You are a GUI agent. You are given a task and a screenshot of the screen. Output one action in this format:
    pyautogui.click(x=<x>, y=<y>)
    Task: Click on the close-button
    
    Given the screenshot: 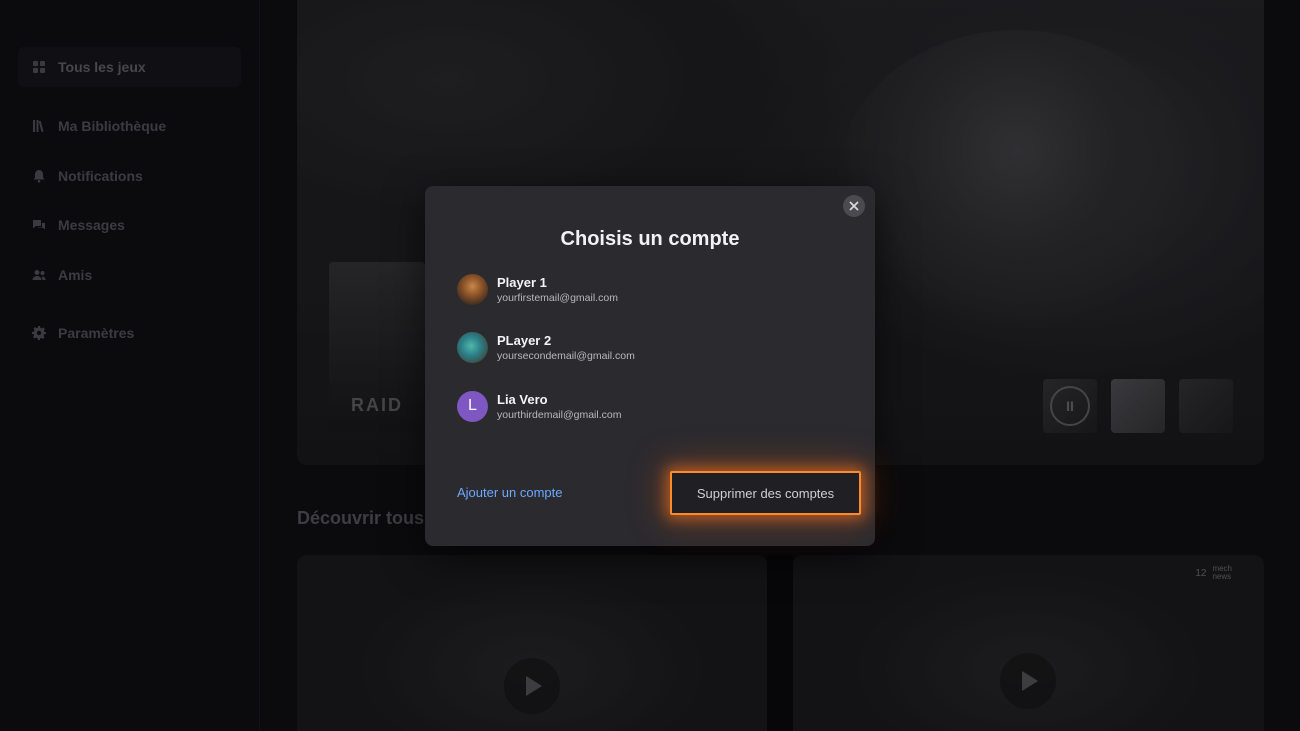 What is the action you would take?
    pyautogui.click(x=854, y=206)
    